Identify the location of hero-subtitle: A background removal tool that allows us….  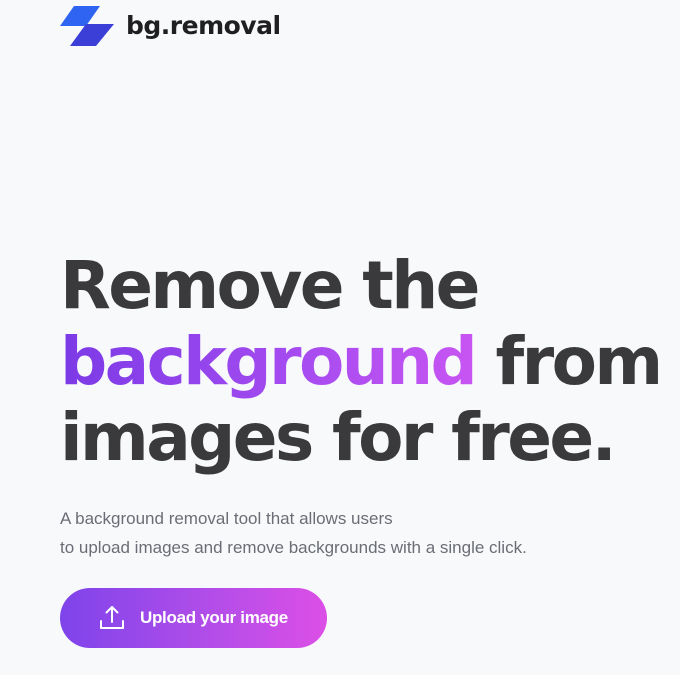
(293, 533).